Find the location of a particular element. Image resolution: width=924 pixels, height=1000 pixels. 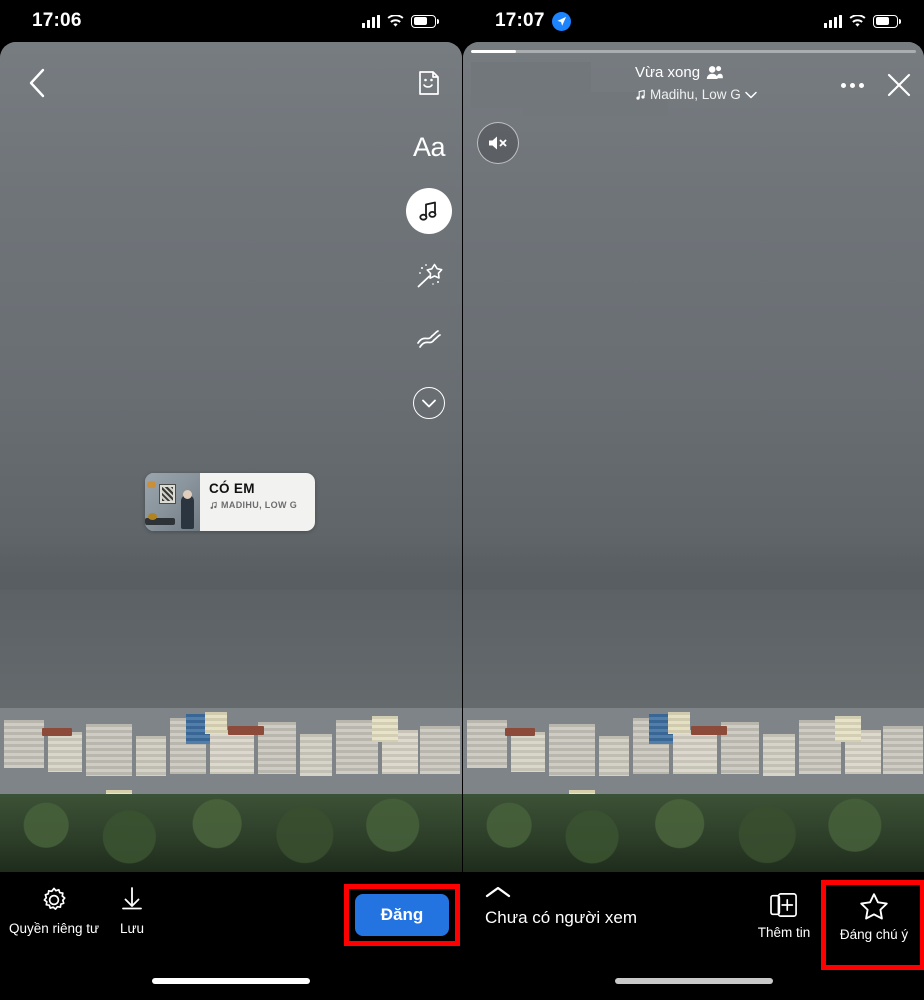

song-artist-row: MADIHU, LOW G is located at coordinates (262, 505).